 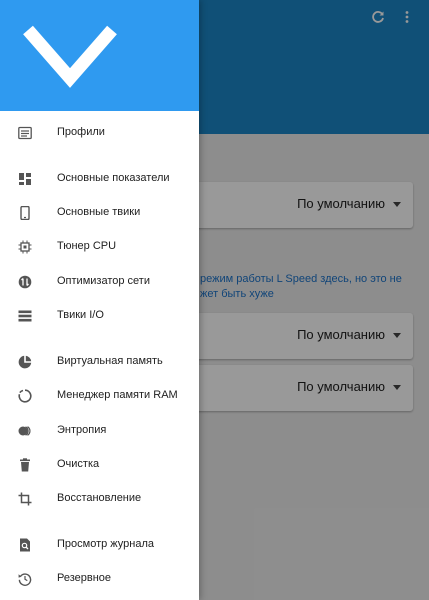 What do you see at coordinates (25, 282) in the screenshot?
I see `network-icon` at bounding box center [25, 282].